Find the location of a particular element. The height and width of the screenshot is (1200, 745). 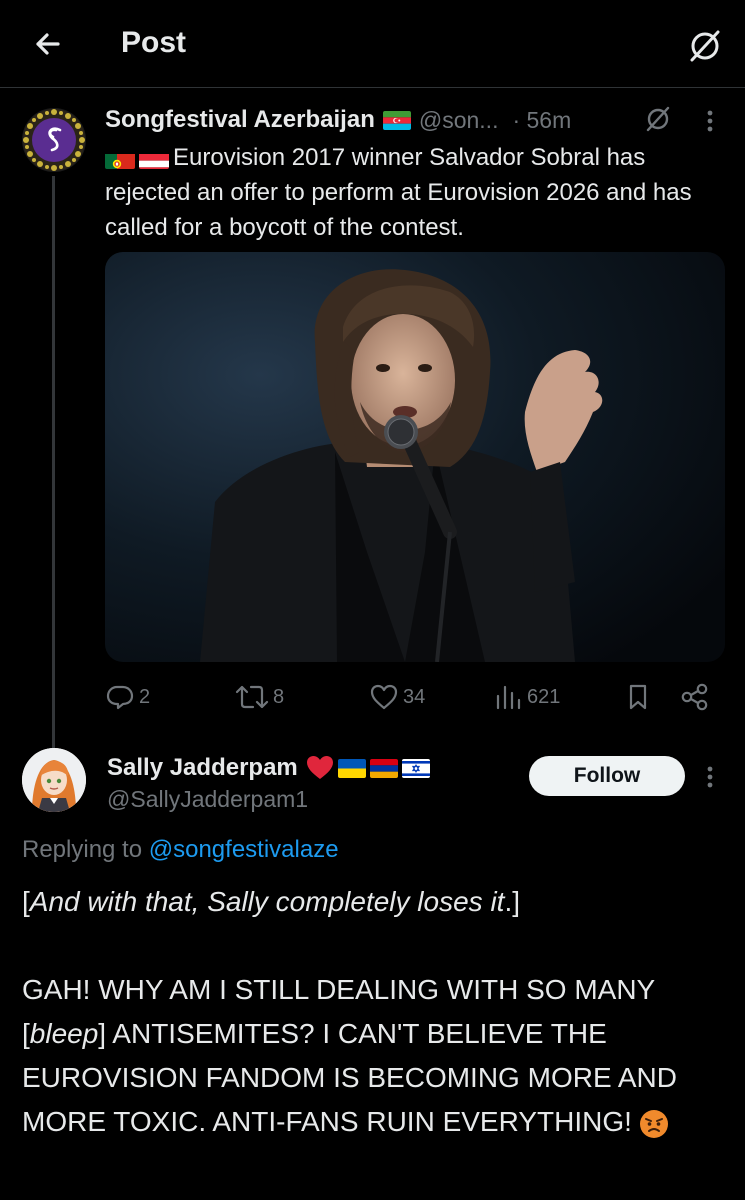

post-author-row: Songfestival Azerbaijan @son... · 56m is located at coordinates (338, 120).